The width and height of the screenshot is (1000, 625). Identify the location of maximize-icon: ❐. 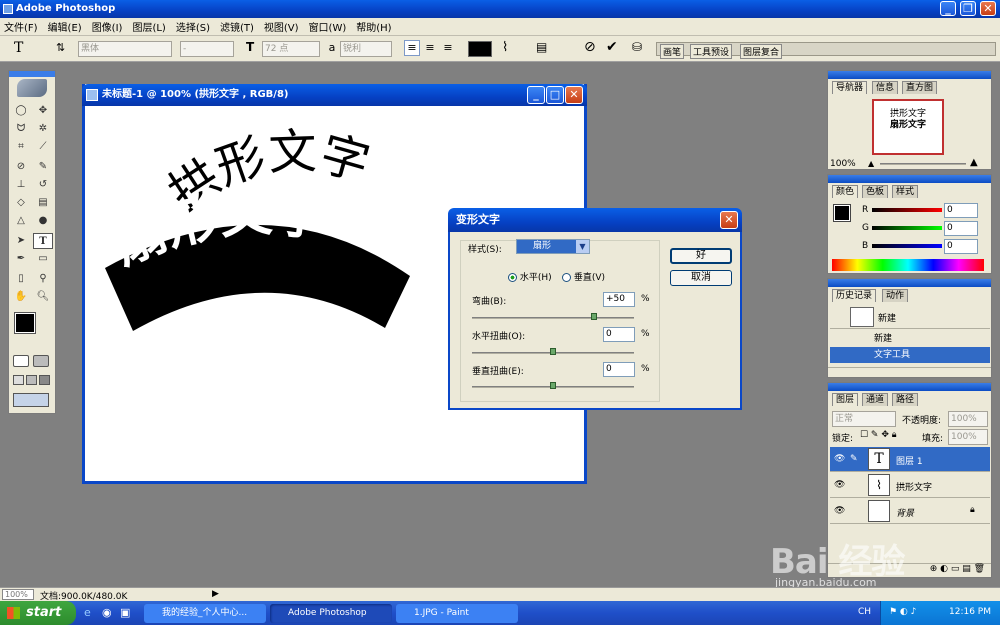
(968, 8).